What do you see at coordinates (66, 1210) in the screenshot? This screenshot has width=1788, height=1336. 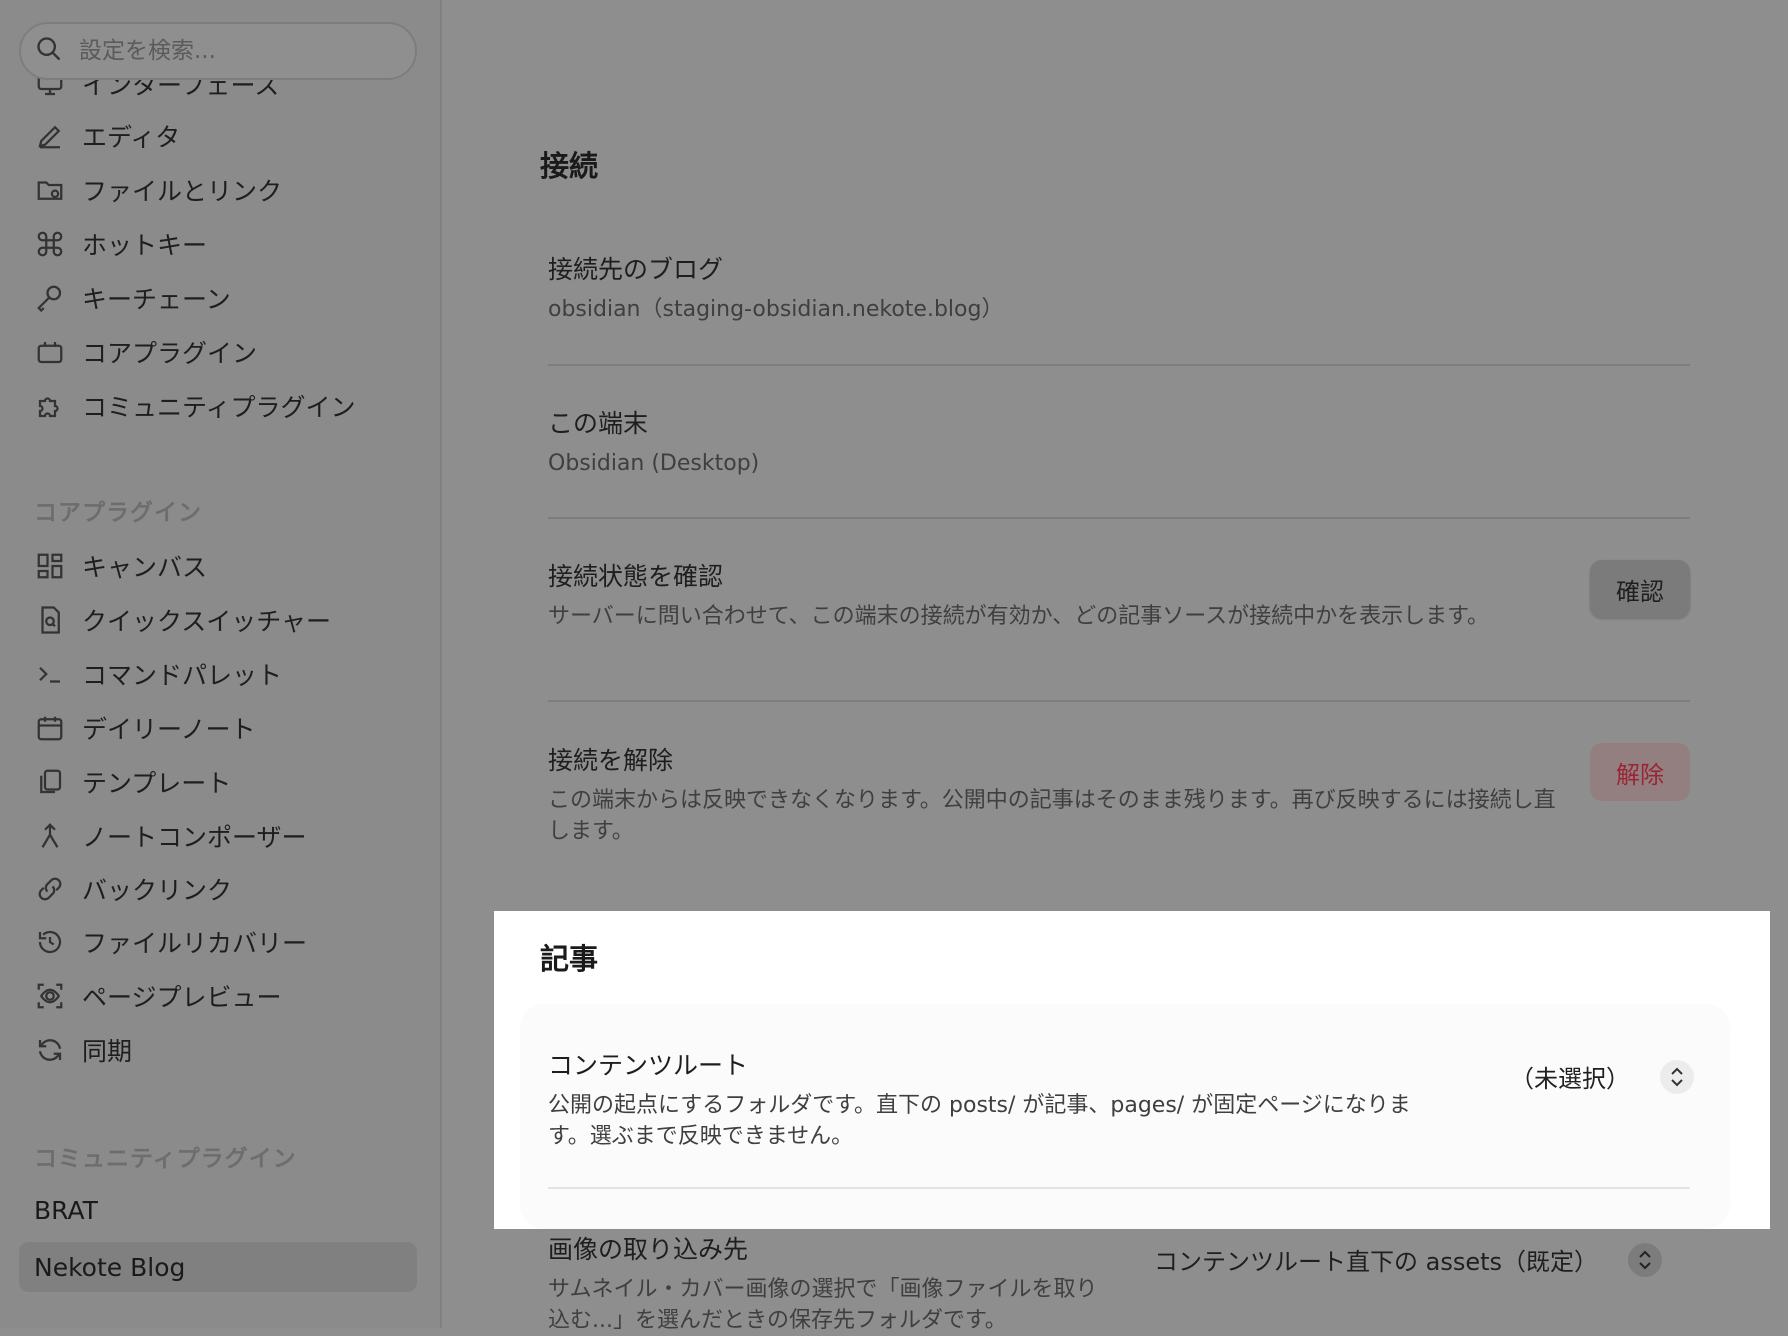 I see `sidebar-item-brat: BRAT` at bounding box center [66, 1210].